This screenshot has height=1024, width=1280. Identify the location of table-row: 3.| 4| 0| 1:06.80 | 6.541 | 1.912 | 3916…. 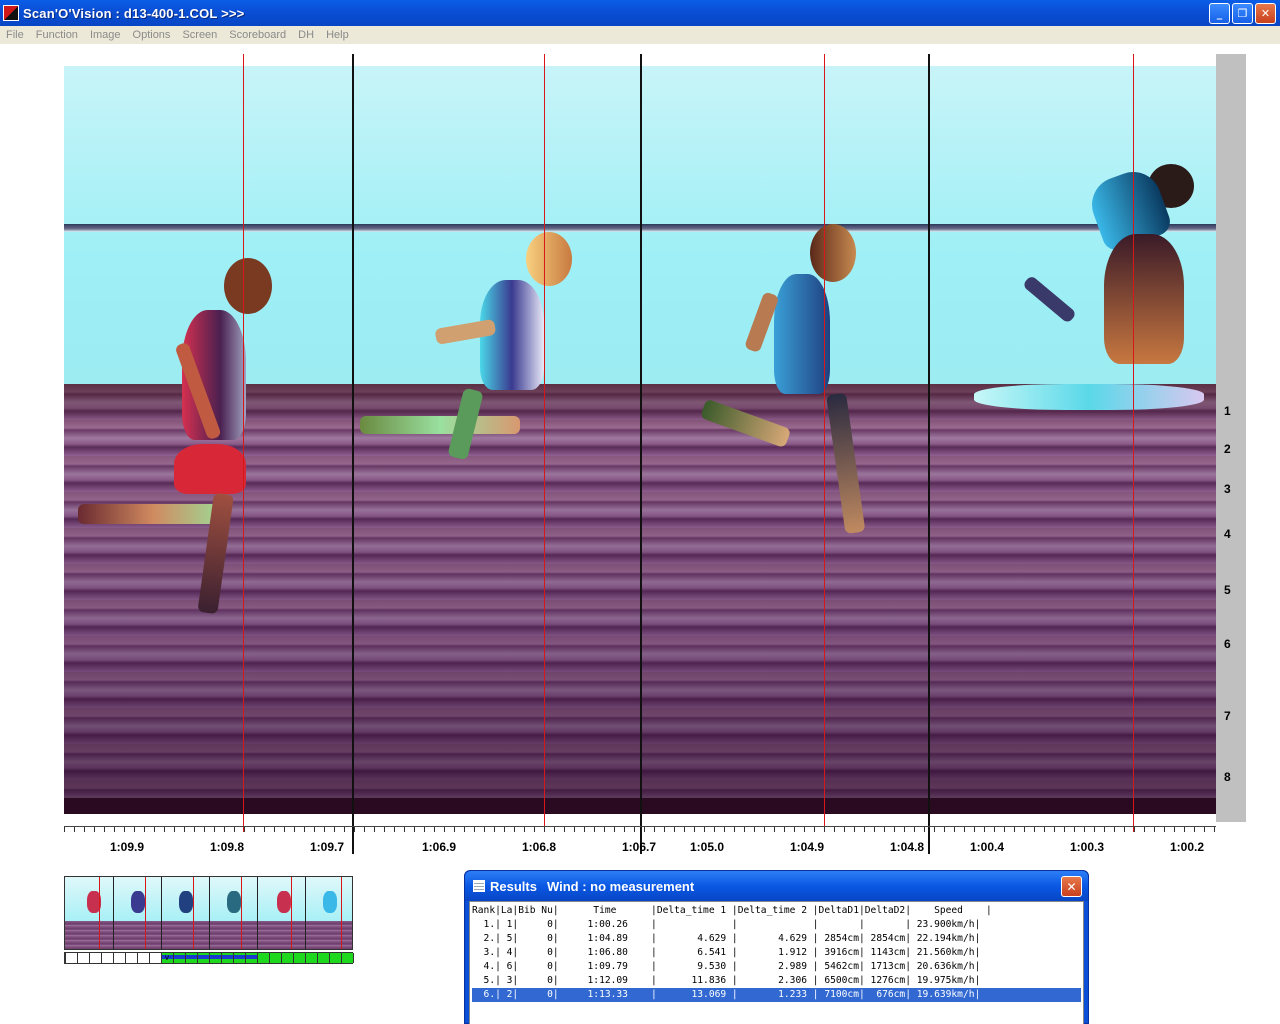
(776, 953).